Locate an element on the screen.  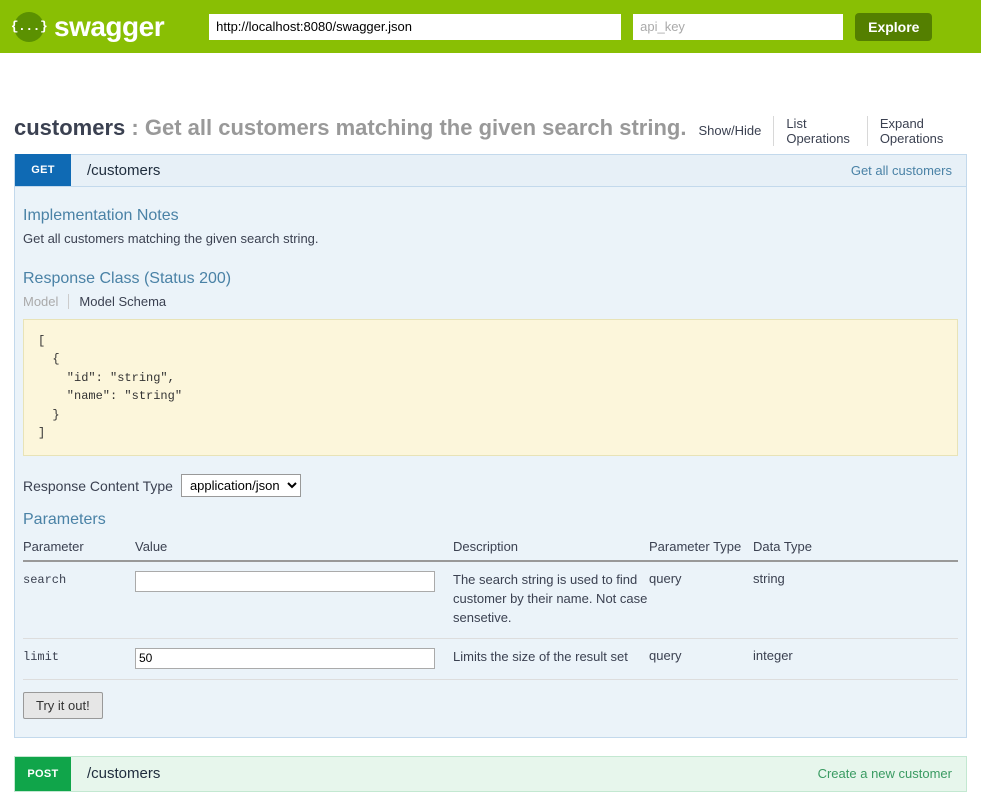
operation-header: POST /customers Create a new customer is located at coordinates (490, 773).